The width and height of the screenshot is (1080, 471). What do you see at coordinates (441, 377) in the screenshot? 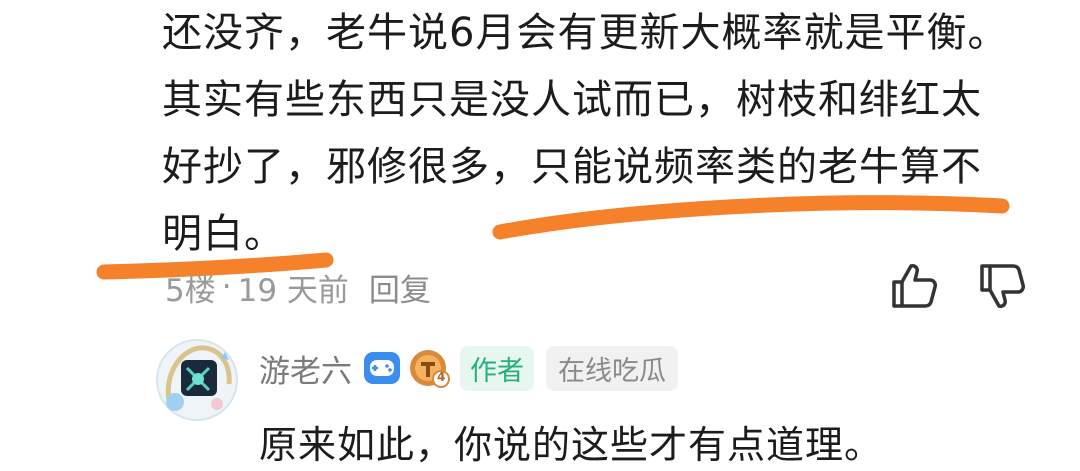
I see `level-number: 4` at bounding box center [441, 377].